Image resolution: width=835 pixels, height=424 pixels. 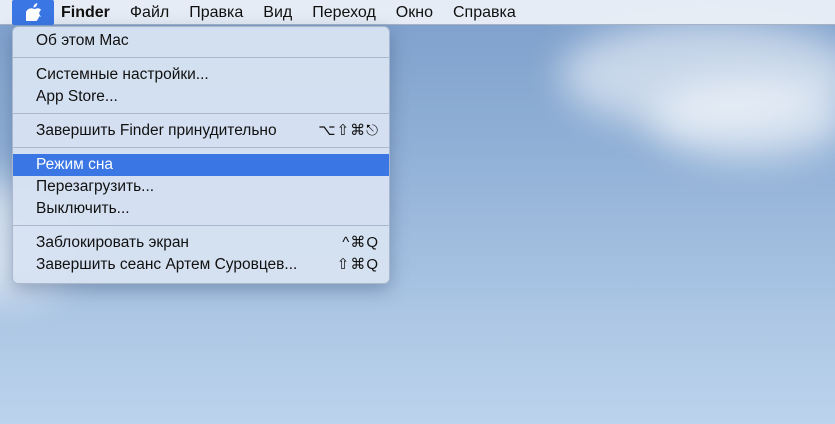 I want to click on menubar-item-go: Переход, so click(x=344, y=12).